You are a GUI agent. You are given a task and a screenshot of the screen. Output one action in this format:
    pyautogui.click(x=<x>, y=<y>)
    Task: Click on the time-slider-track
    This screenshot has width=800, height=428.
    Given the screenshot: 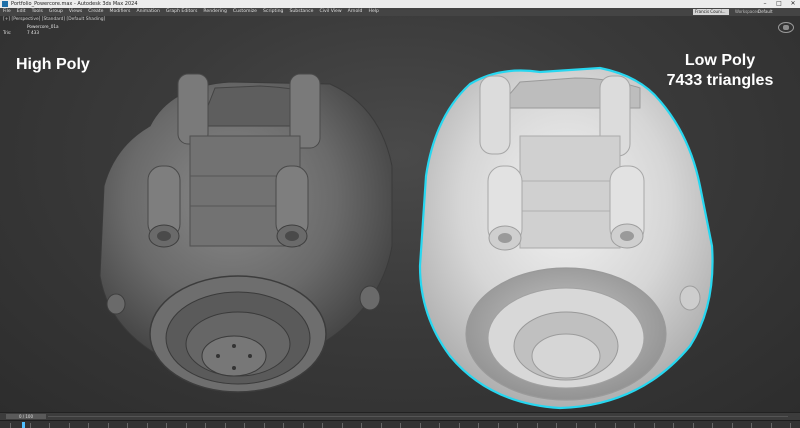 What is the action you would take?
    pyautogui.click(x=418, y=416)
    